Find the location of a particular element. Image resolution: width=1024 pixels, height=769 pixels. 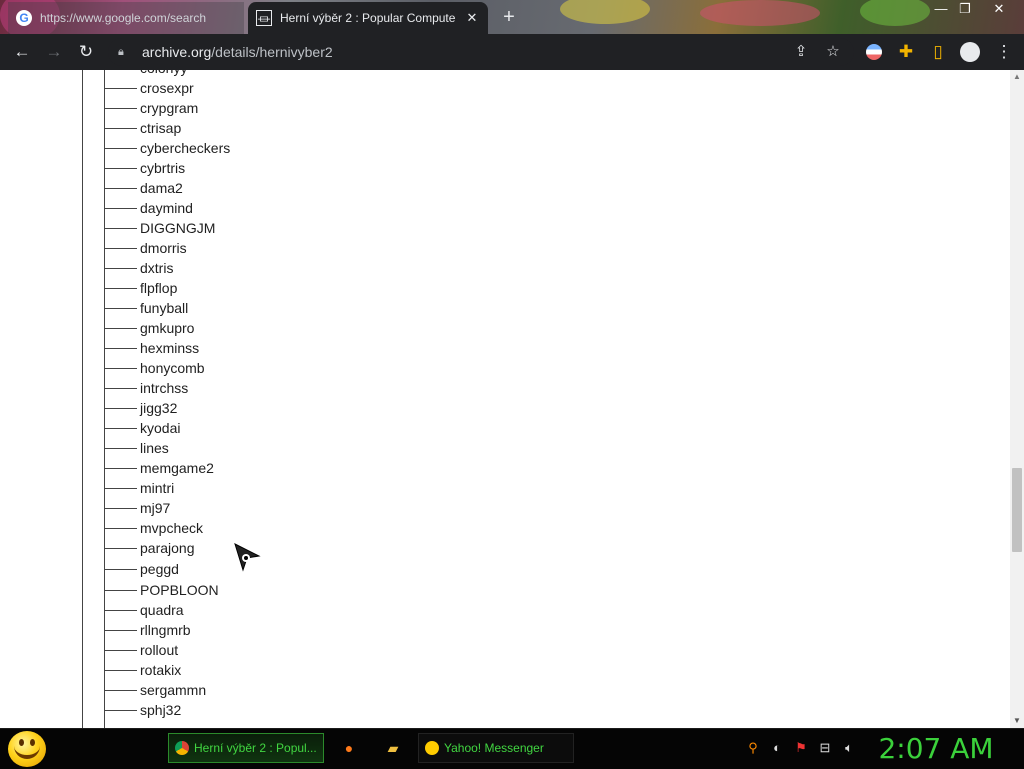

tree-item-label: hexminss is located at coordinates (169, 348).